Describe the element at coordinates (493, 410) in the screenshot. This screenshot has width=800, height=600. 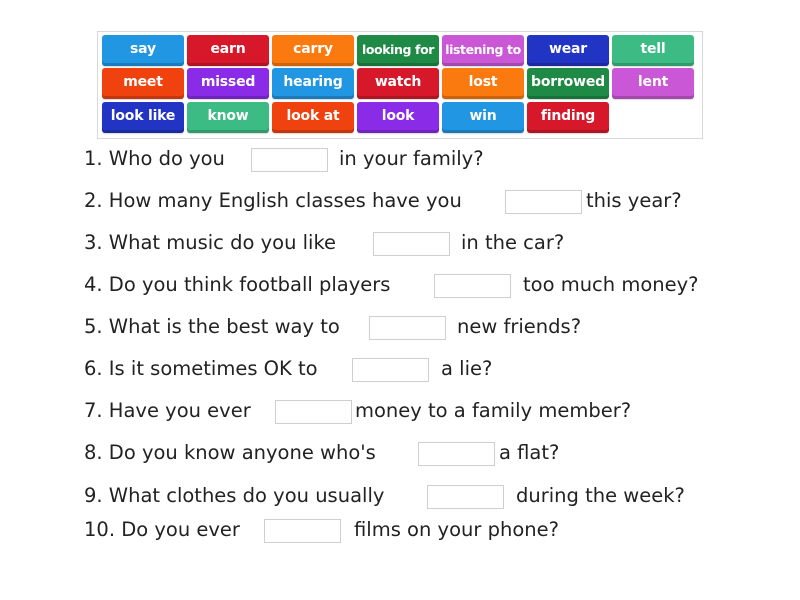
I see `question-text-after: money to a family member?` at that location.